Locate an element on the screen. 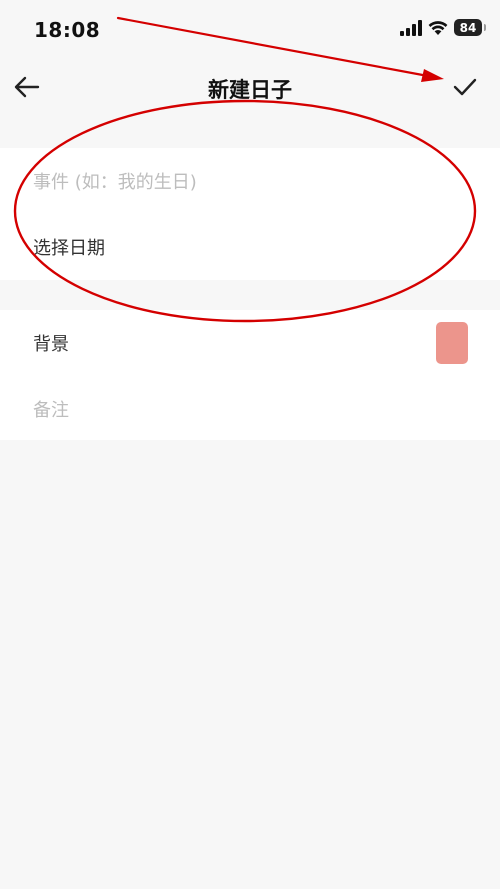 The height and width of the screenshot is (889, 500). event-card: 事件 (如：我的生日) 选择日期 is located at coordinates (250, 214).